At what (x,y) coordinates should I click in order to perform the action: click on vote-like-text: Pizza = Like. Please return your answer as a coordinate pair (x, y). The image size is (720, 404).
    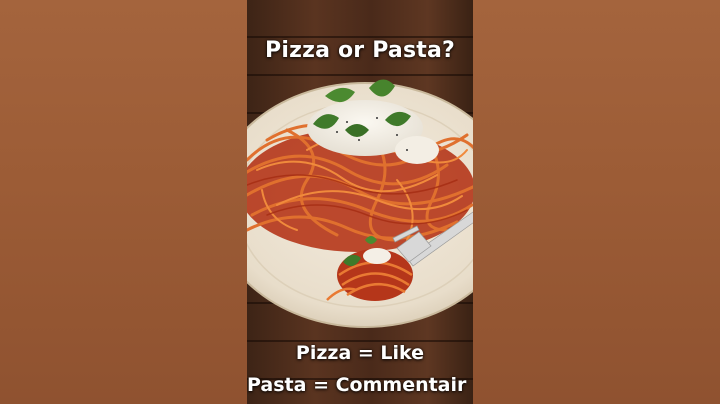
    Looking at the image, I should click on (360, 353).